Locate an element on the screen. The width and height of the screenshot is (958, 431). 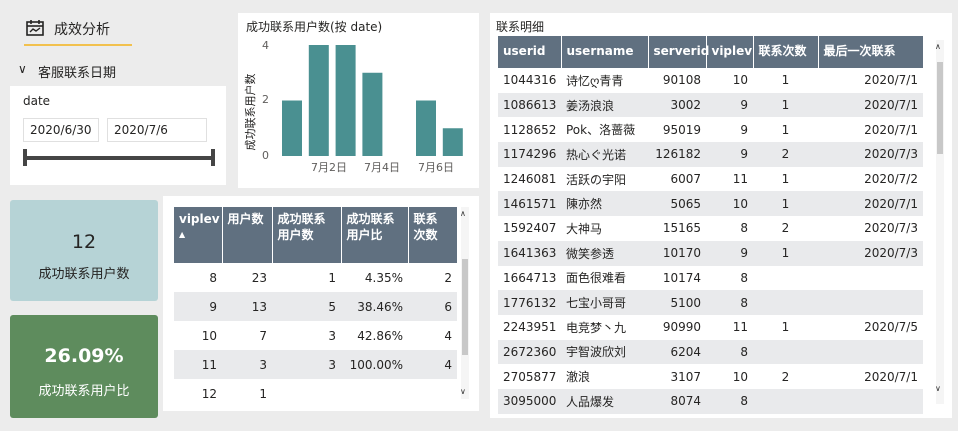
detail-col-header: viplev is located at coordinates (730, 52).